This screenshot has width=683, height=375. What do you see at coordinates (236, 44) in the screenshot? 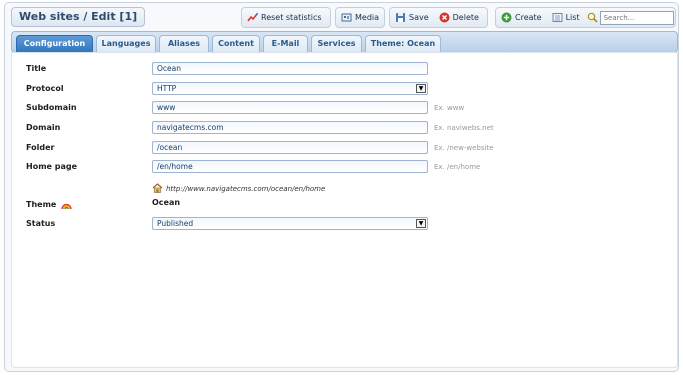
I see `tab-content: Content` at bounding box center [236, 44].